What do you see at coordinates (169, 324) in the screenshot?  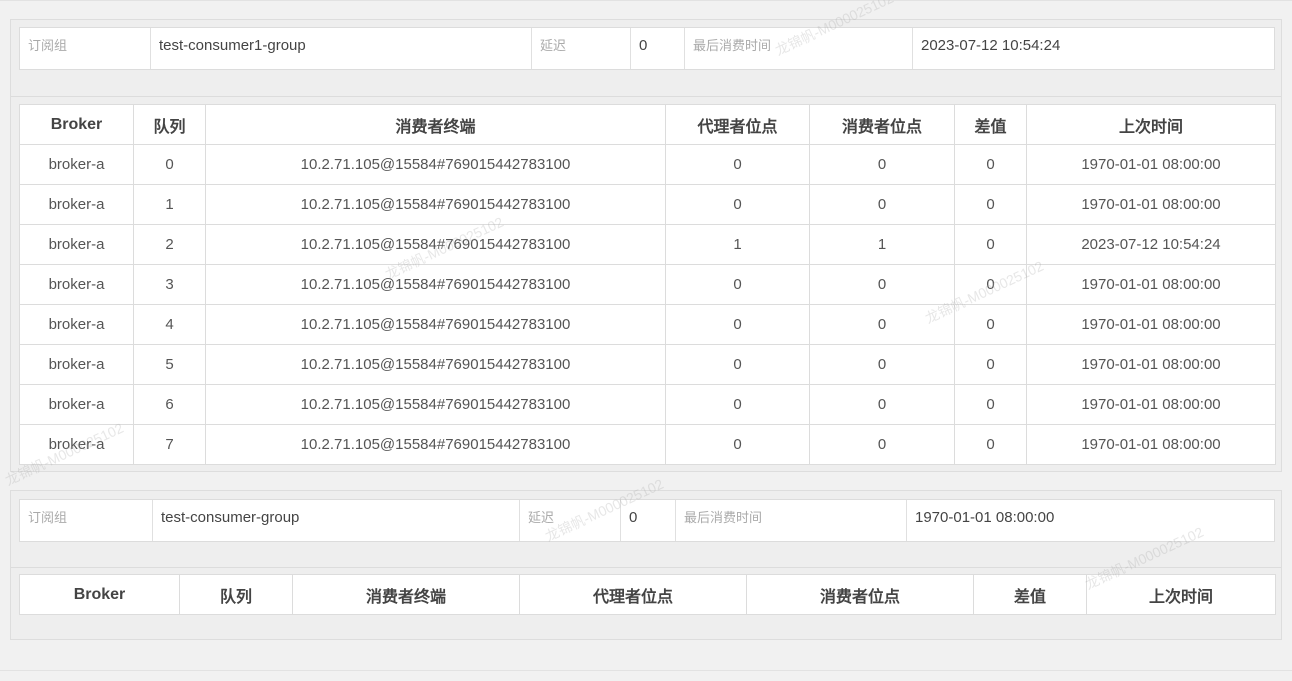 I see `cell-queue: 4` at bounding box center [169, 324].